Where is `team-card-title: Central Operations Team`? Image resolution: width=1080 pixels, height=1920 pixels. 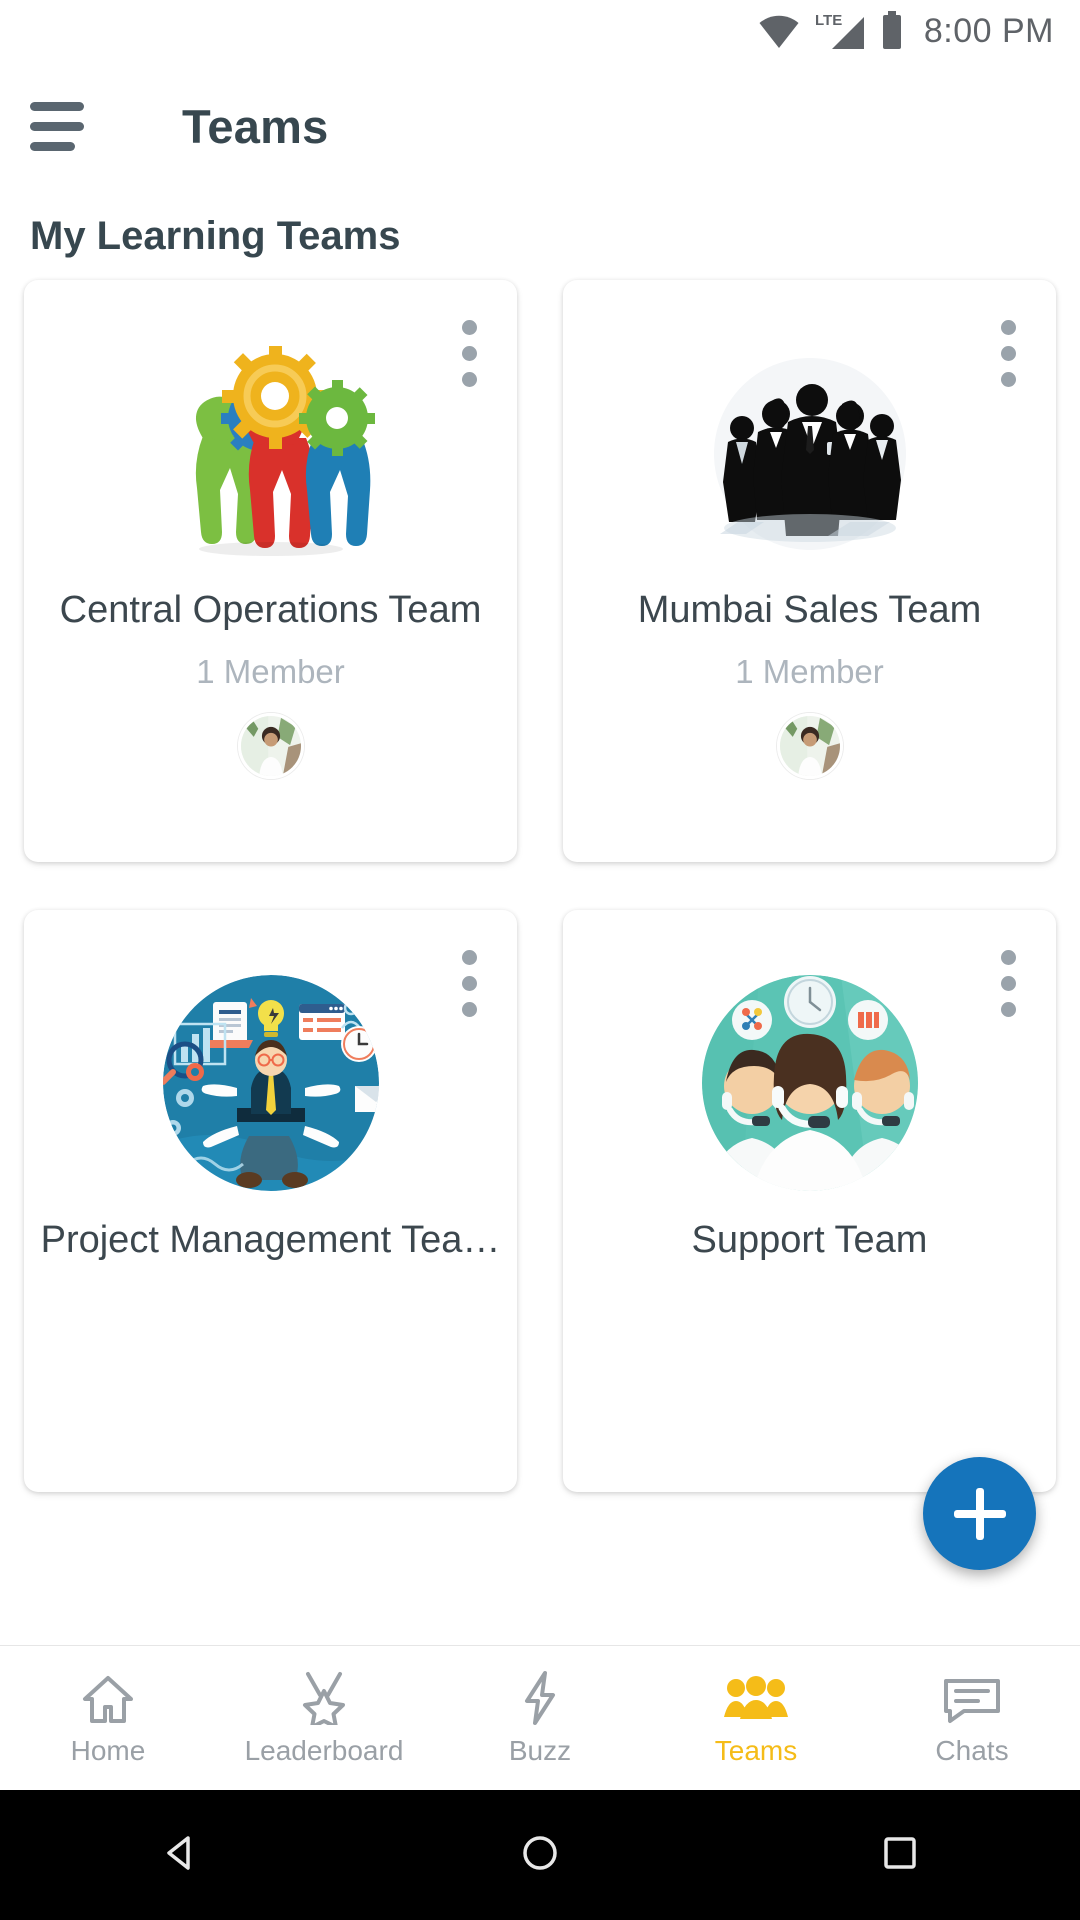 team-card-title: Central Operations Team is located at coordinates (270, 610).